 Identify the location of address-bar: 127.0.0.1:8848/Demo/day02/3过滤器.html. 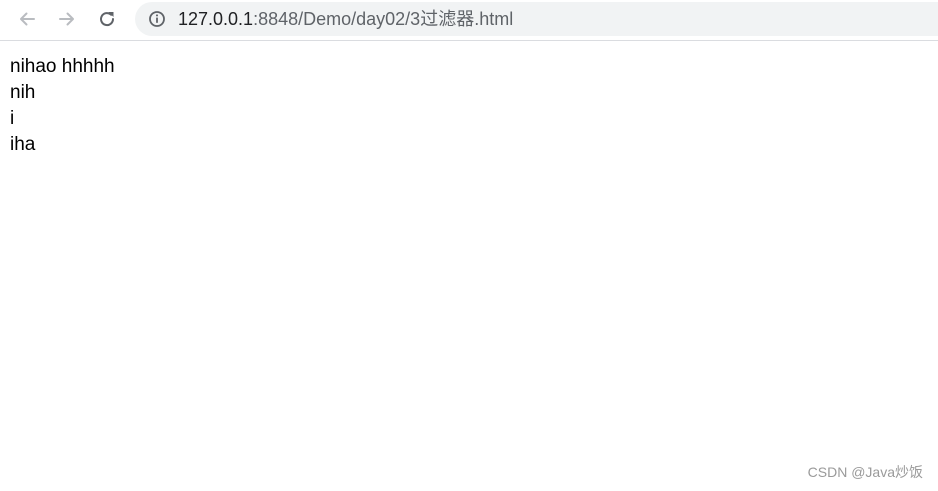
(536, 19).